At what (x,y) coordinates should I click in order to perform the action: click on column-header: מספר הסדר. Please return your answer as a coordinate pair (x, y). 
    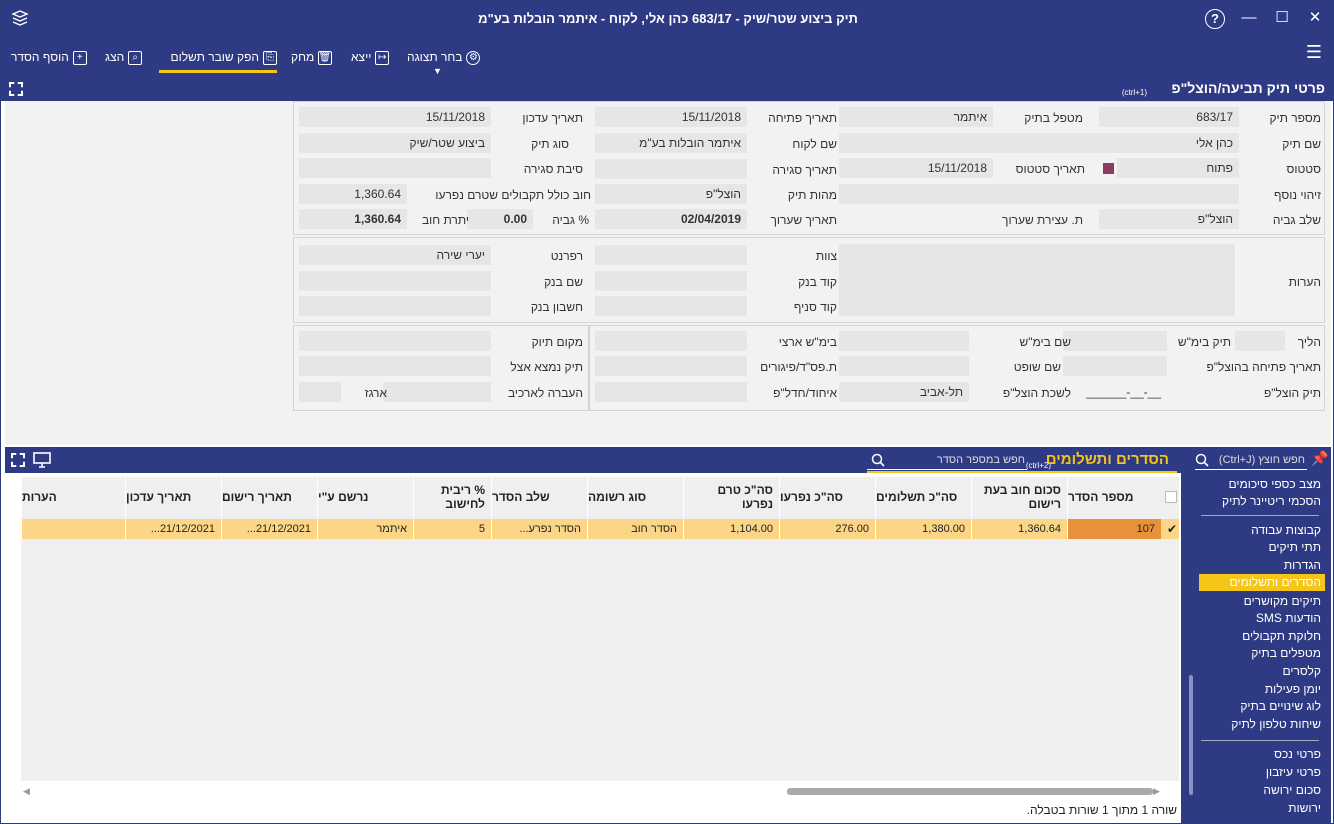
    Looking at the image, I should click on (1113, 497).